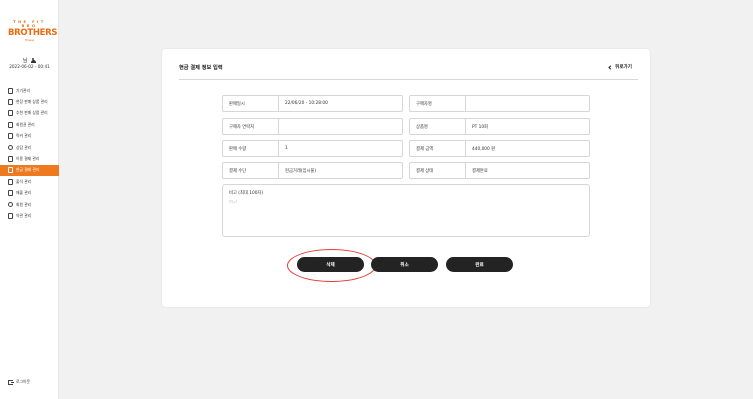  What do you see at coordinates (251, 148) in the screenshot?
I see `field-label: 판매 수량` at bounding box center [251, 148].